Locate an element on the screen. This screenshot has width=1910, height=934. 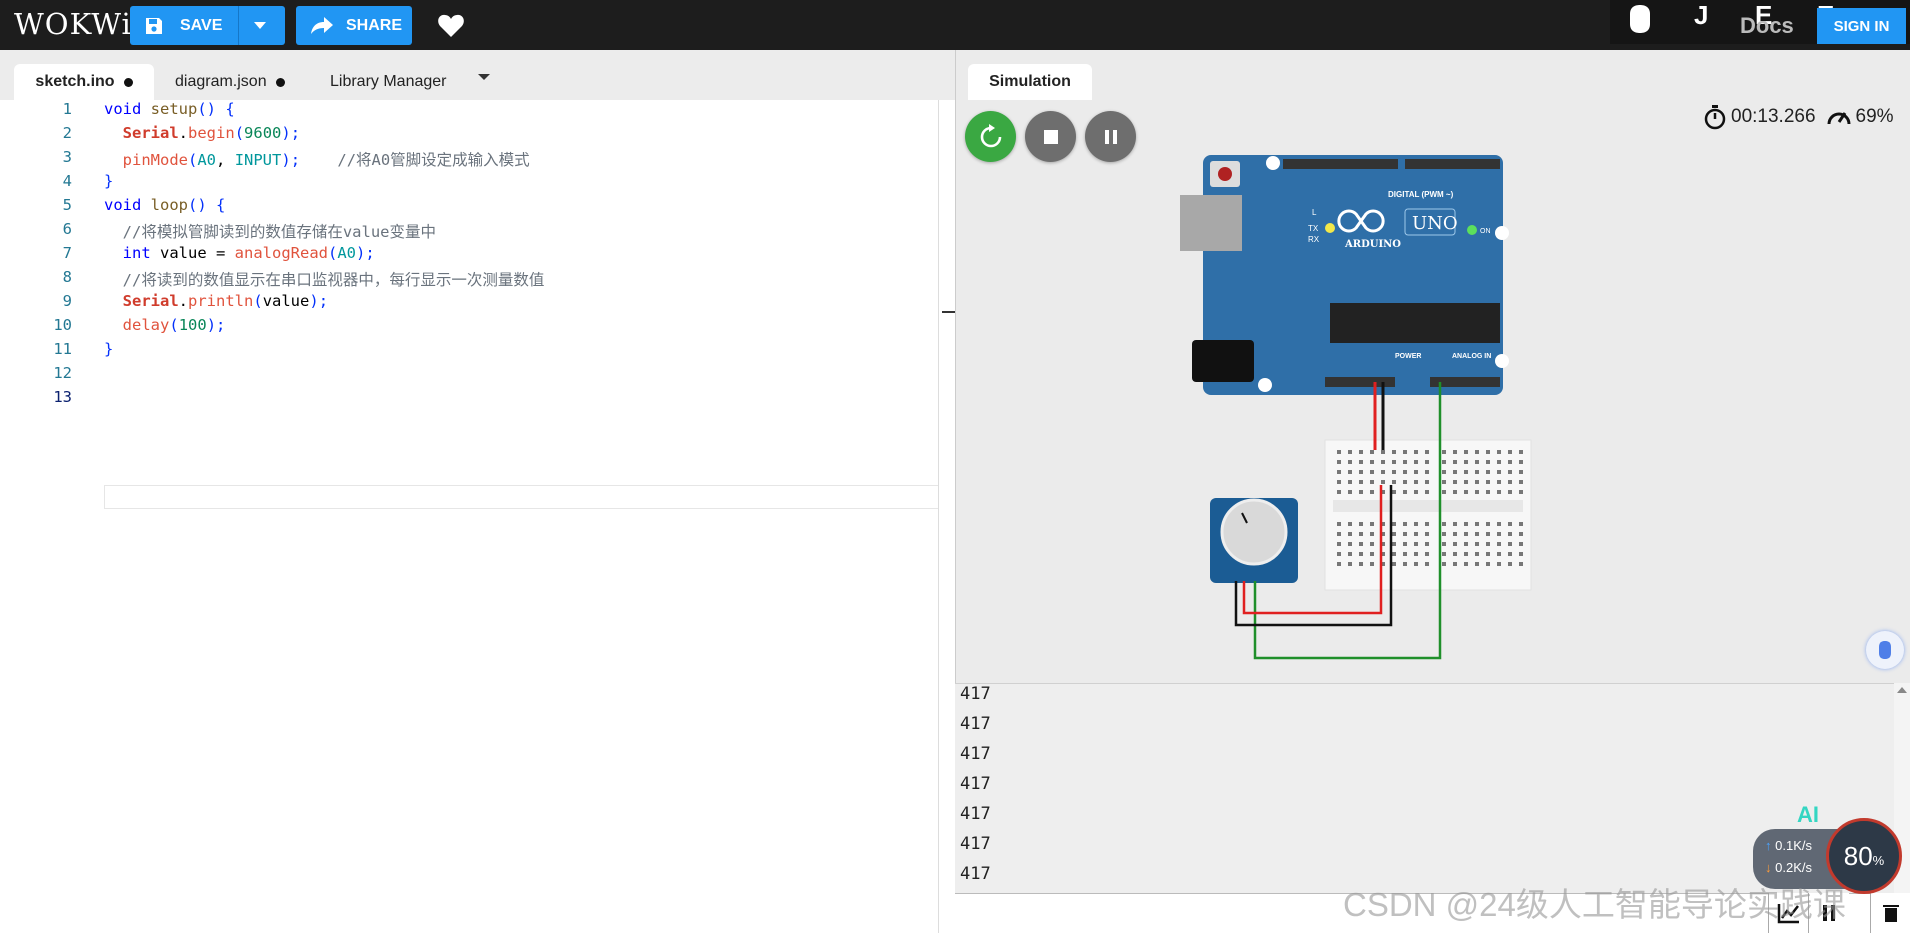
stop-icon is located at coordinates (1050, 136).